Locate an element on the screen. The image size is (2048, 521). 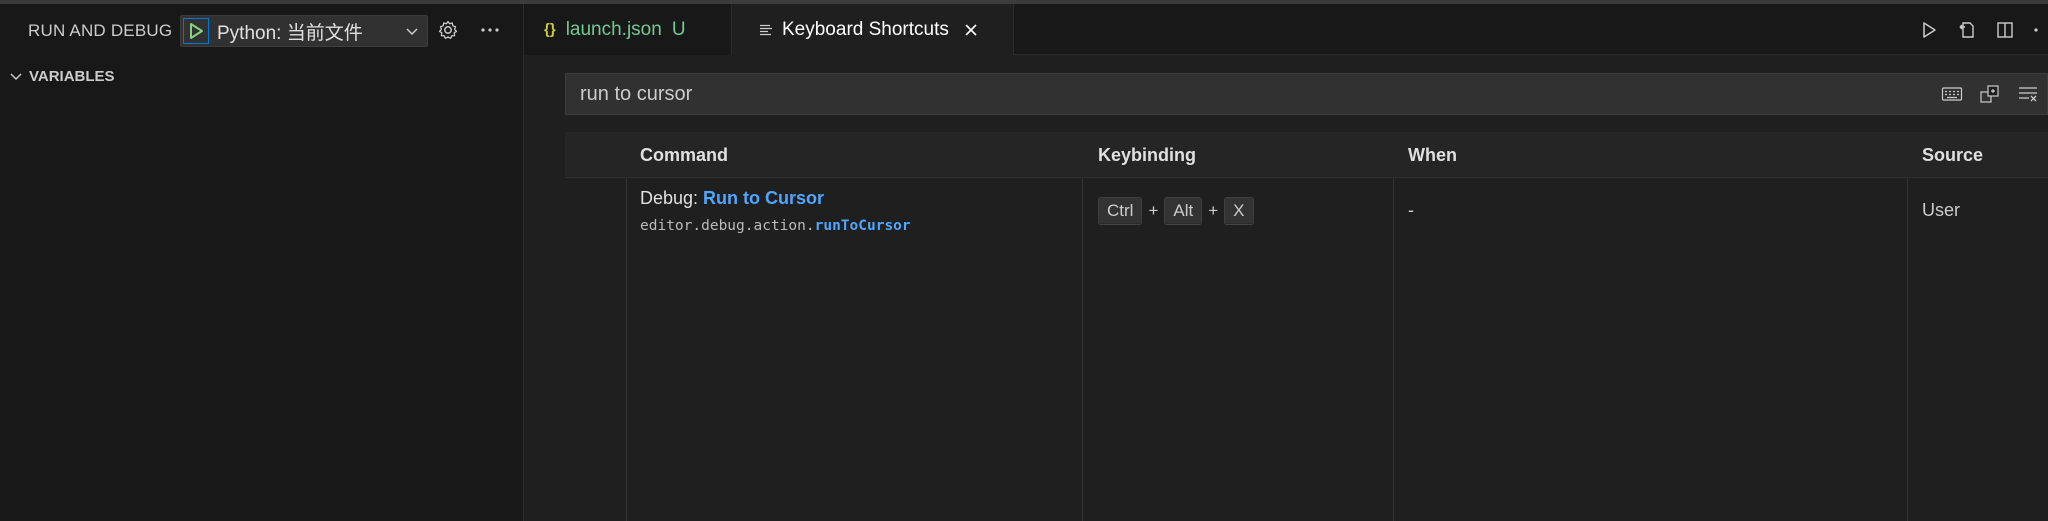
editor-actions is located at coordinates (1979, 29).